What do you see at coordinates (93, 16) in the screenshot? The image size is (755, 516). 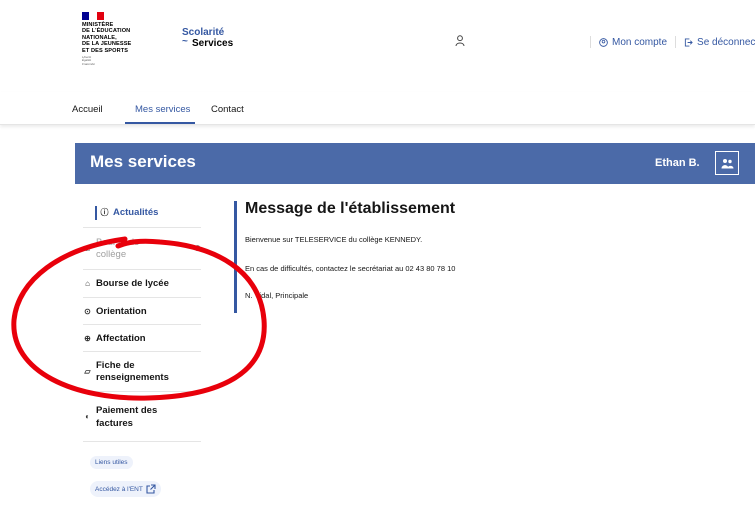 I see `french-flag-icon` at bounding box center [93, 16].